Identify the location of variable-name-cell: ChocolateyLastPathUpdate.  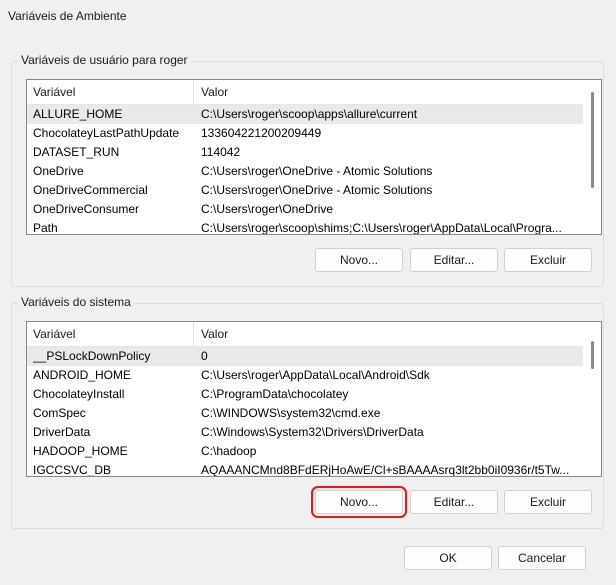
(106, 133).